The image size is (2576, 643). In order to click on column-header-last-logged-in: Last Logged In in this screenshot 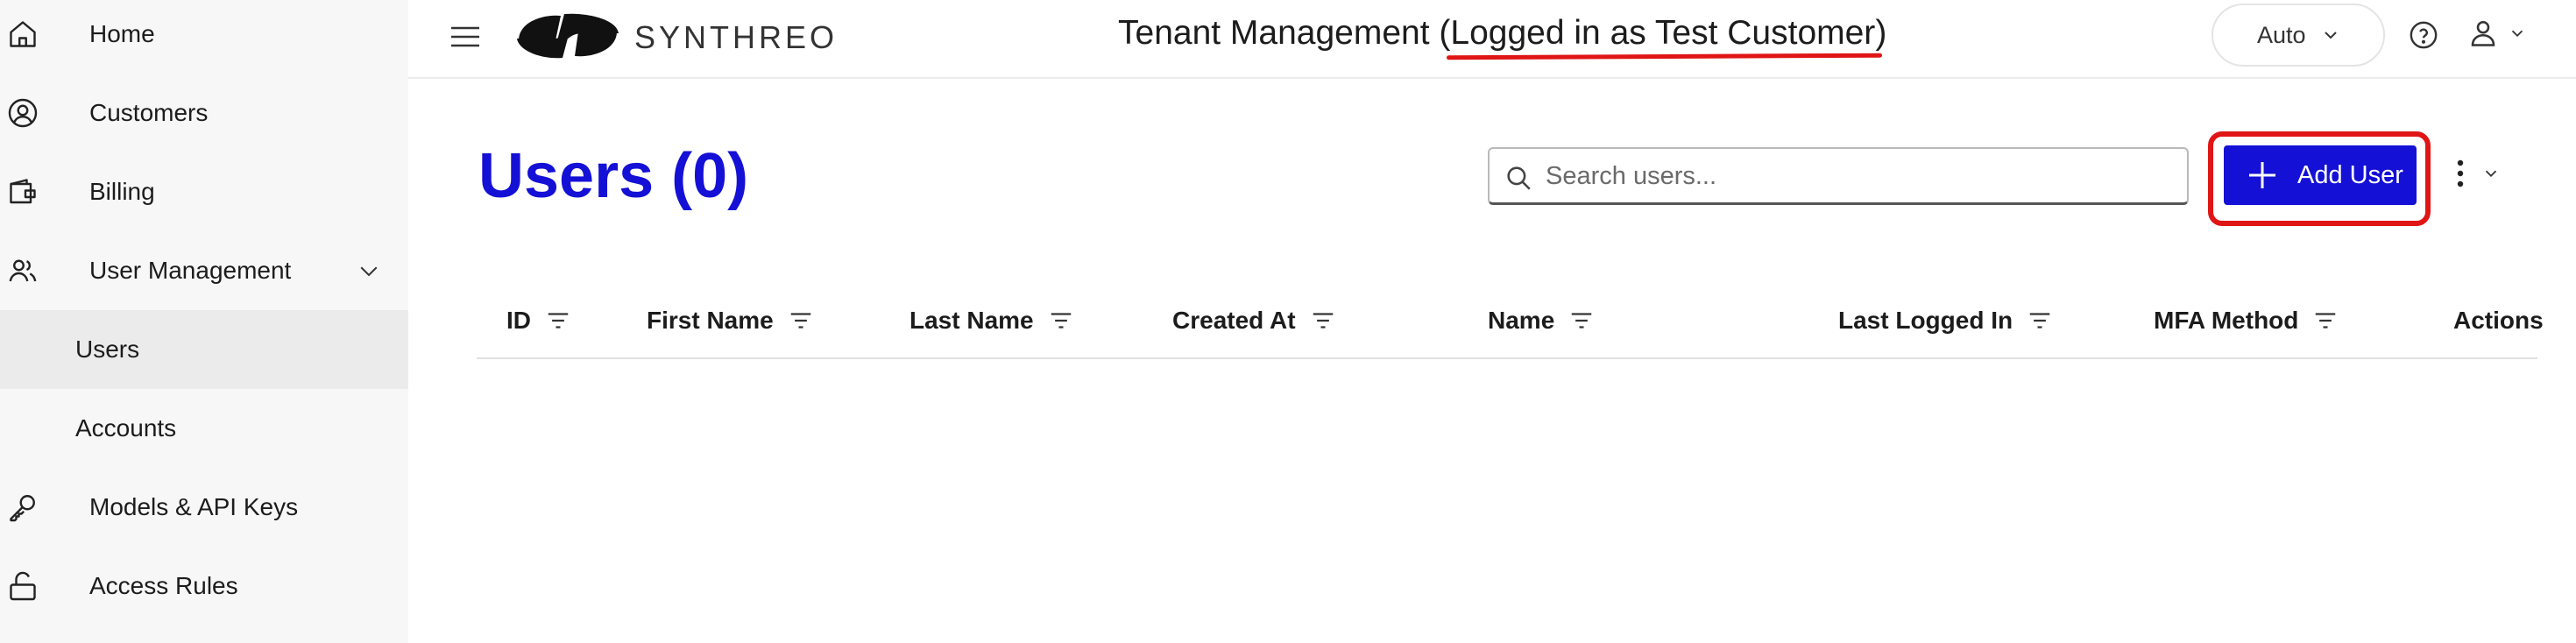, I will do `click(1945, 320)`.